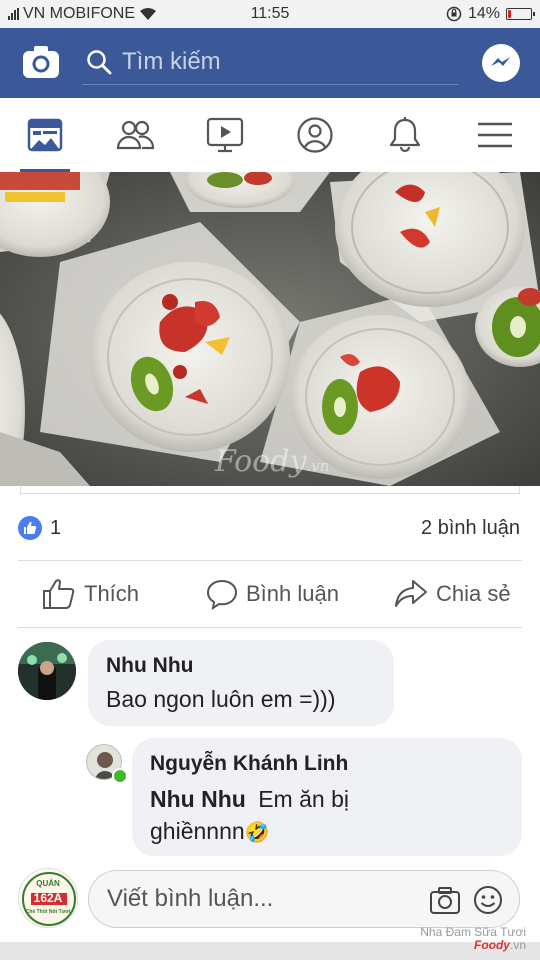  What do you see at coordinates (222, 594) in the screenshot?
I see `comment-bubble-icon` at bounding box center [222, 594].